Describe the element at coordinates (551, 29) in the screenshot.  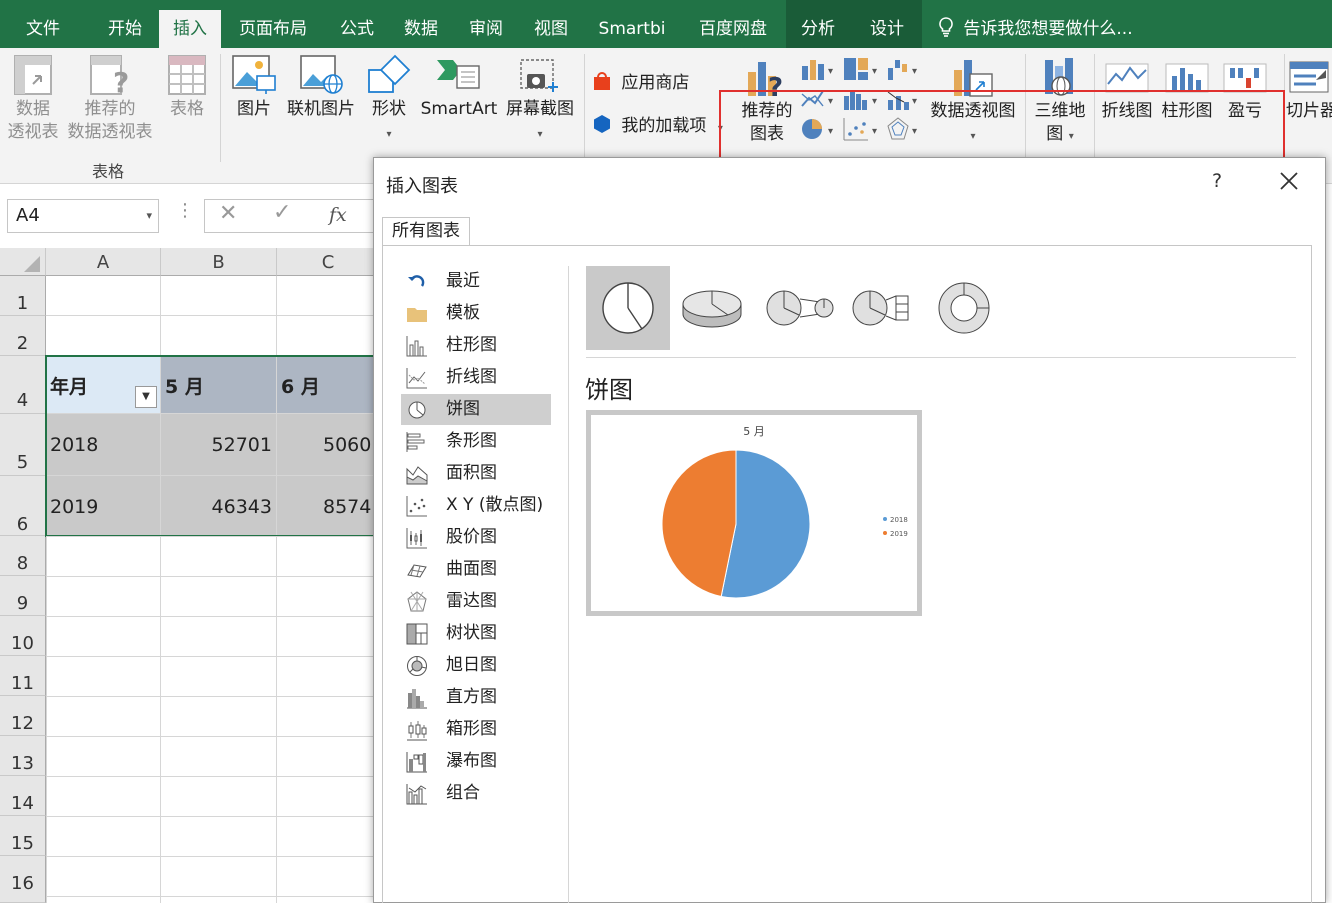
I see `tab-view: 视图` at that location.